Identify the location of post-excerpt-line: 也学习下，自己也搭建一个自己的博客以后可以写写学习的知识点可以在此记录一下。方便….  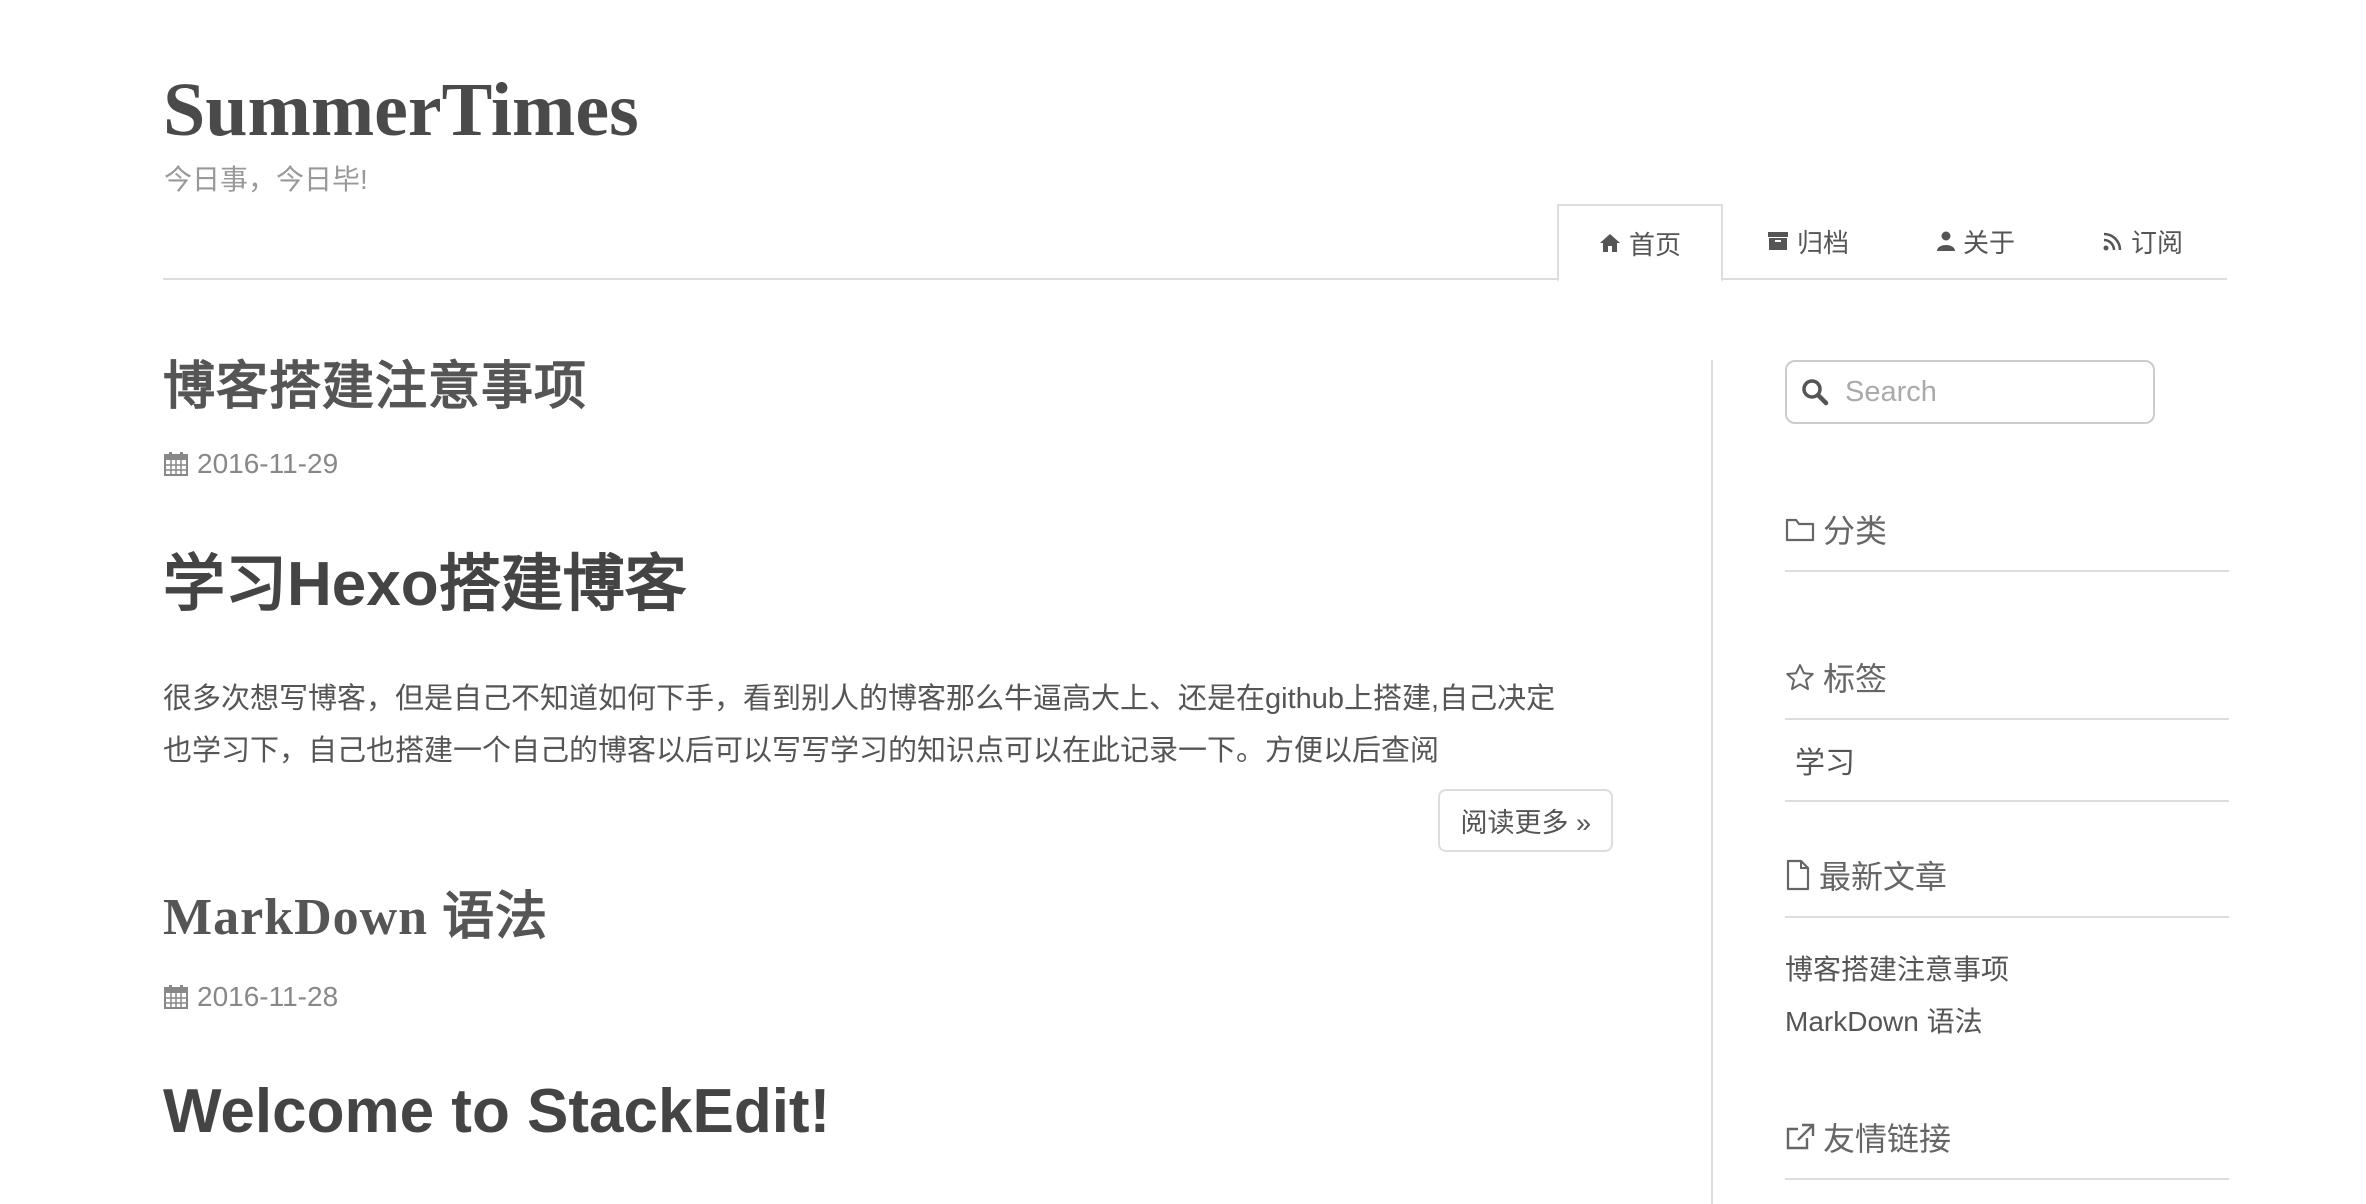
(801, 750).